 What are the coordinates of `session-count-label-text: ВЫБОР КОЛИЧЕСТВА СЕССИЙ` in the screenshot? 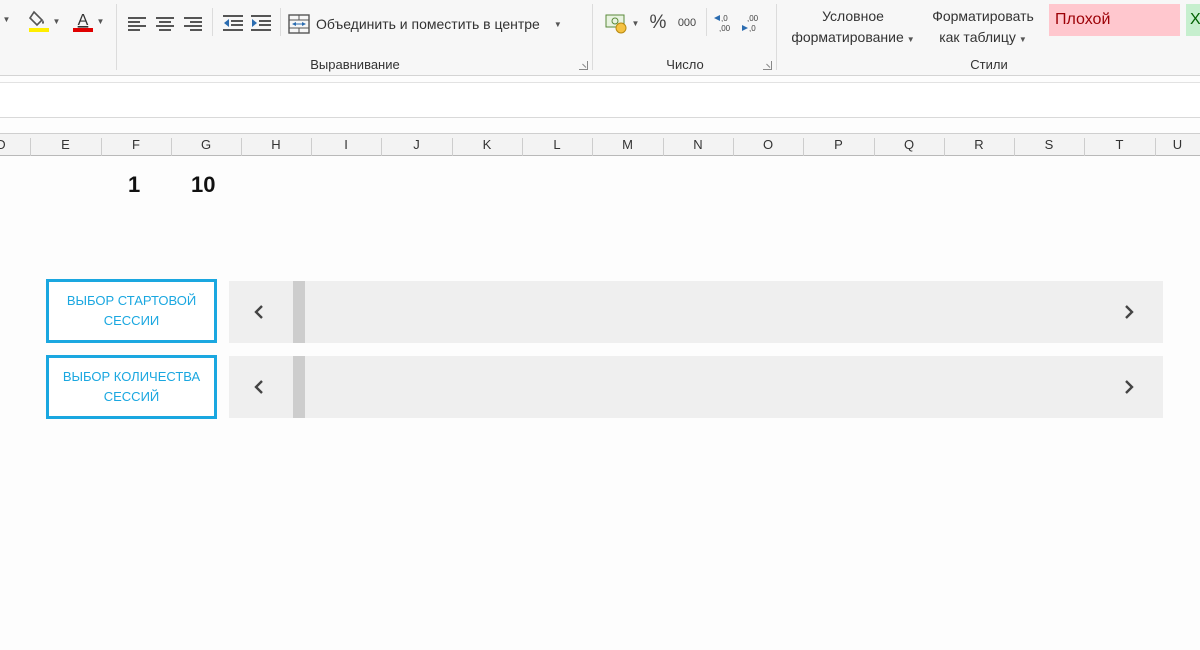 It's located at (131, 386).